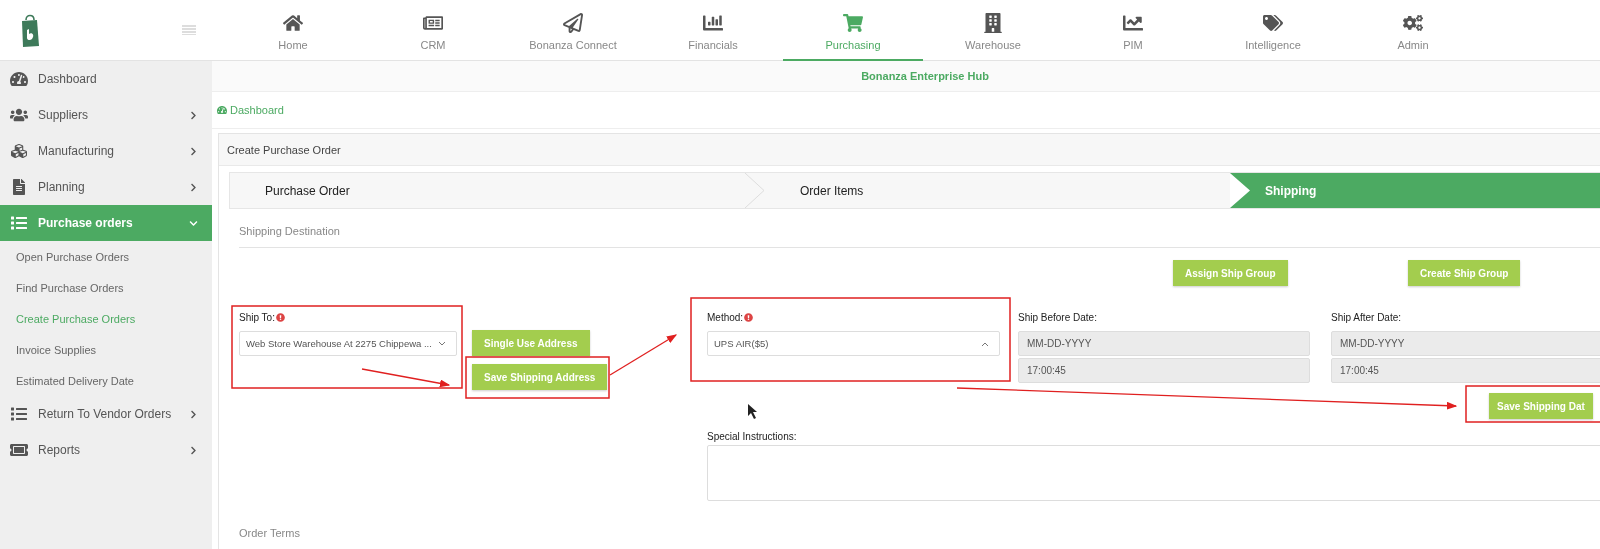  What do you see at coordinates (106, 450) in the screenshot?
I see `sidebar-item: Reports` at bounding box center [106, 450].